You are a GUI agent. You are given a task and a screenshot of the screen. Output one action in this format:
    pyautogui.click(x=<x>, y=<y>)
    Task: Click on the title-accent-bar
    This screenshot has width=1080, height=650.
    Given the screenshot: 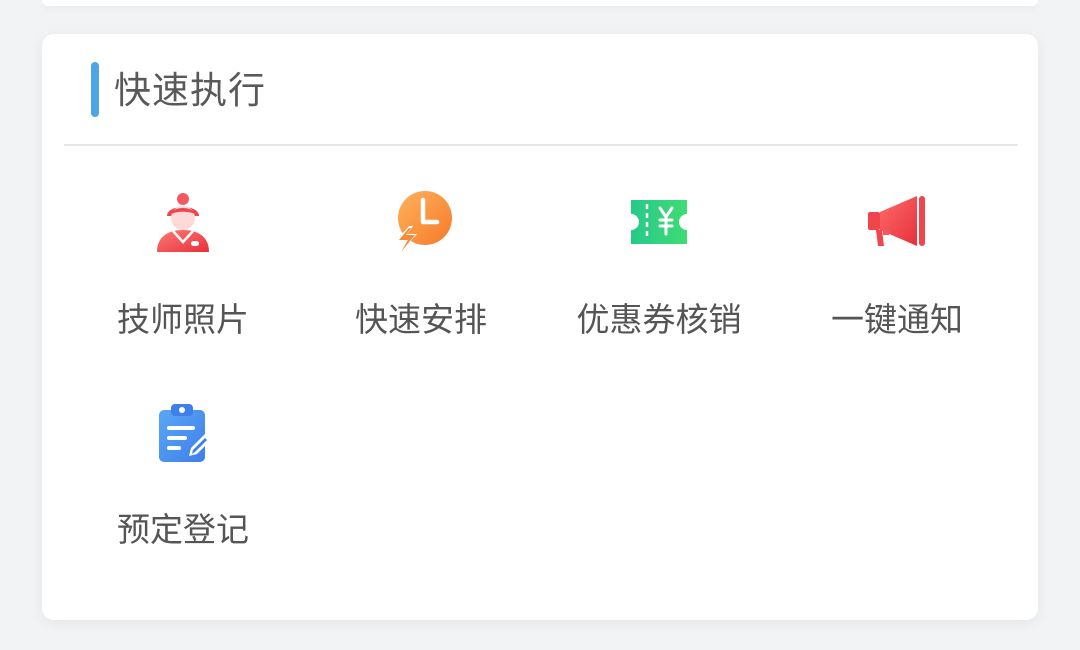 What is the action you would take?
    pyautogui.click(x=95, y=89)
    